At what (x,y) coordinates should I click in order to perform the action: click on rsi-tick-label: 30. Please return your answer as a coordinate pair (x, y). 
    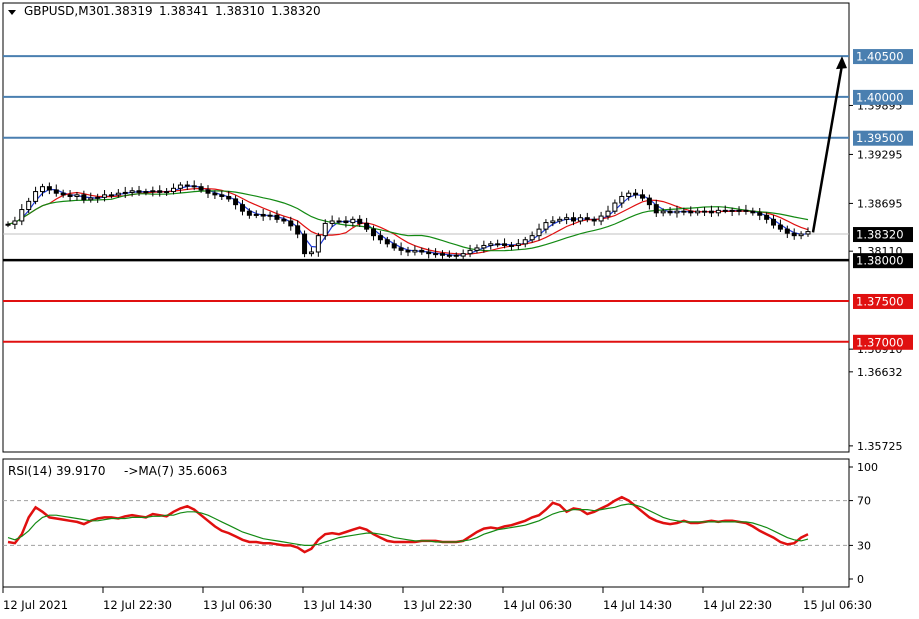
    Looking at the image, I should click on (864, 545).